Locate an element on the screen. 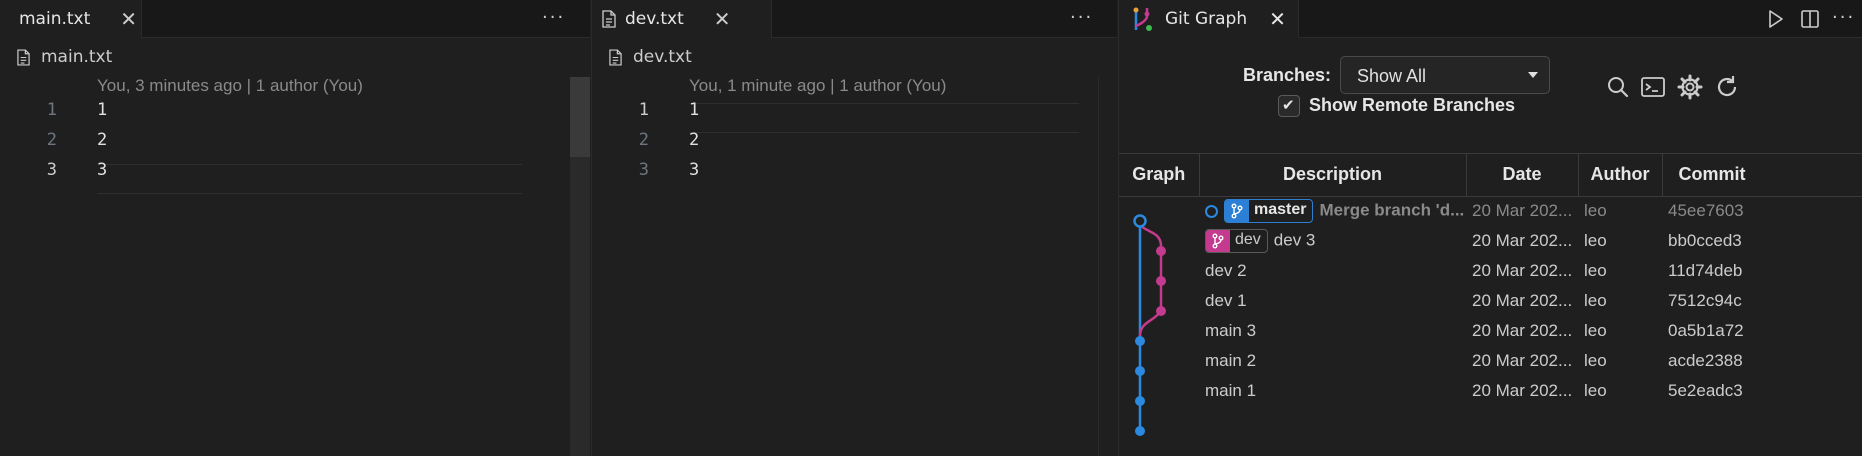 The height and width of the screenshot is (456, 1862). commit-hash-cell: 0a5b1a72 is located at coordinates (1706, 330).